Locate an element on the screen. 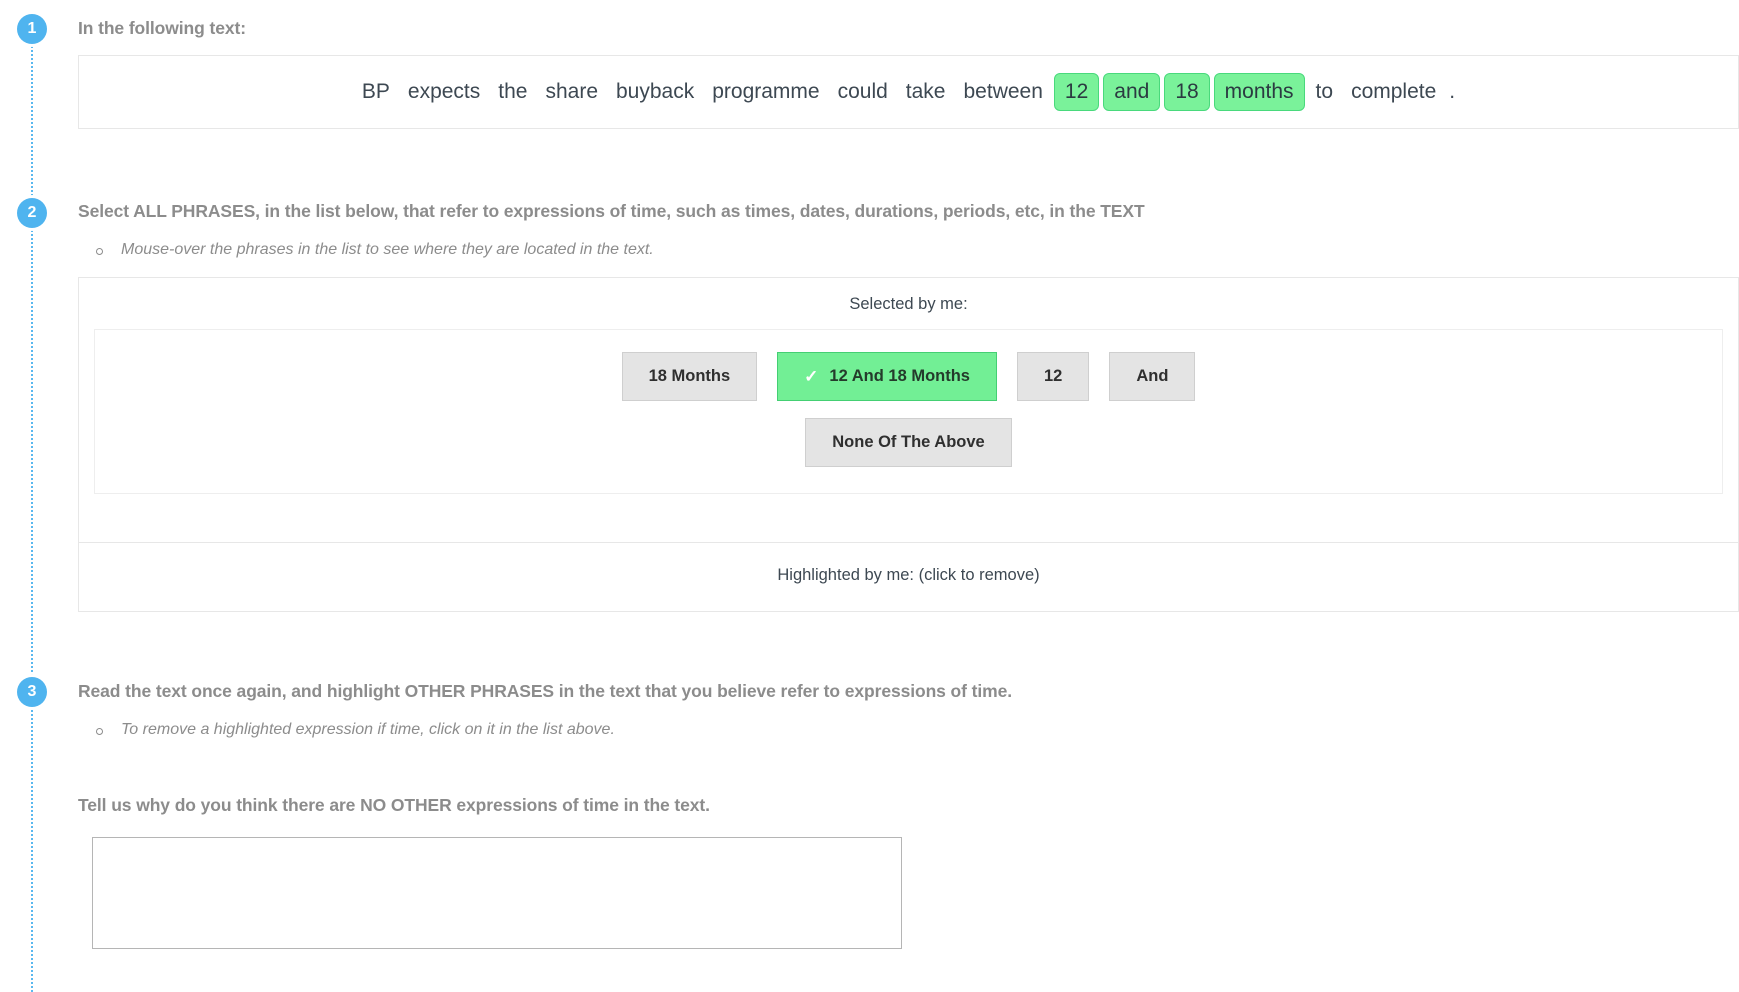 Image resolution: width=1739 pixels, height=992 pixels. phrase-chip-row-2: None Of The Above is located at coordinates (908, 442).